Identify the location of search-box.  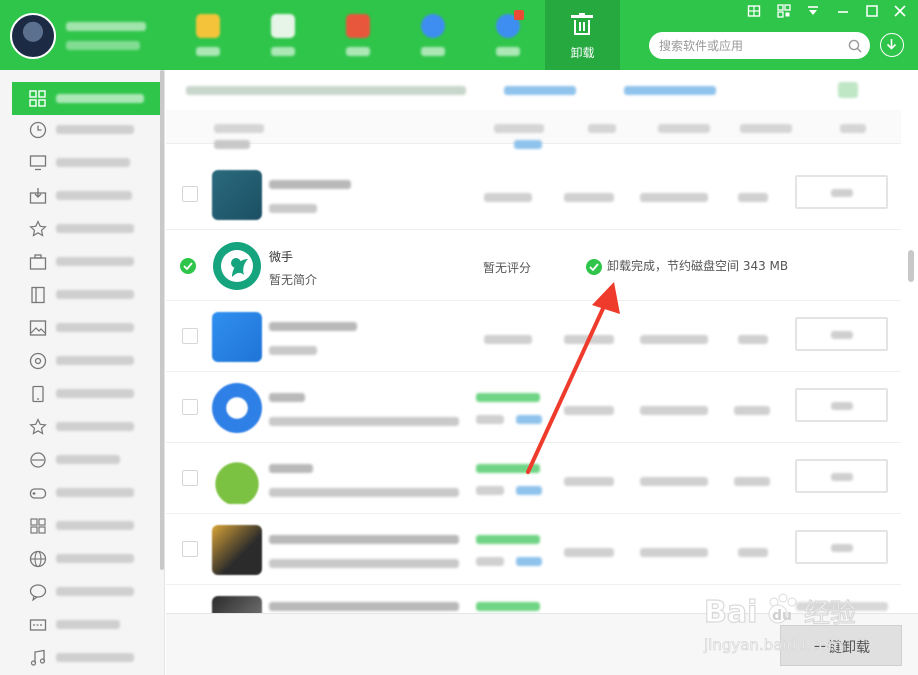
(759, 45).